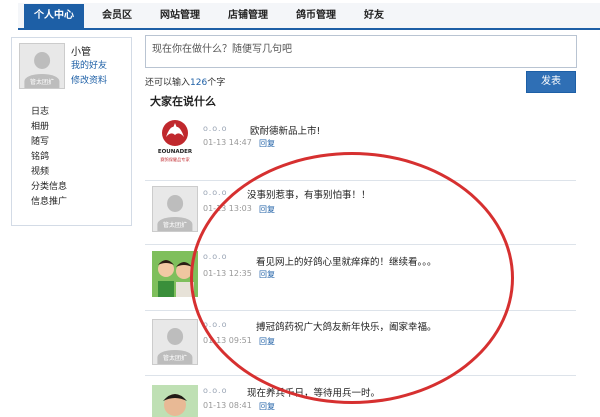 The width and height of the screenshot is (600, 417). I want to click on char-counter-value: 126, so click(199, 83).